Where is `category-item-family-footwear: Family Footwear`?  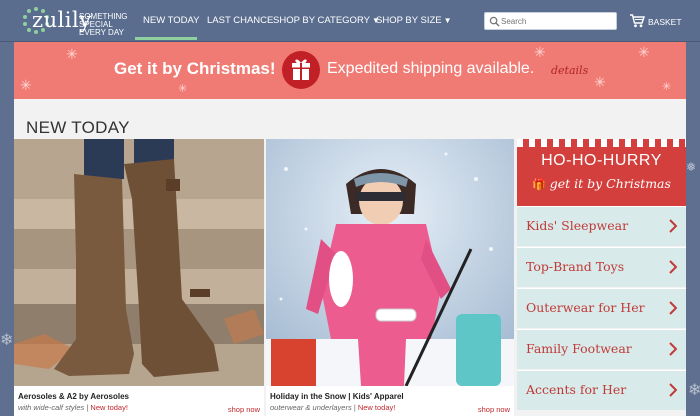 category-item-family-footwear: Family Footwear is located at coordinates (601, 349).